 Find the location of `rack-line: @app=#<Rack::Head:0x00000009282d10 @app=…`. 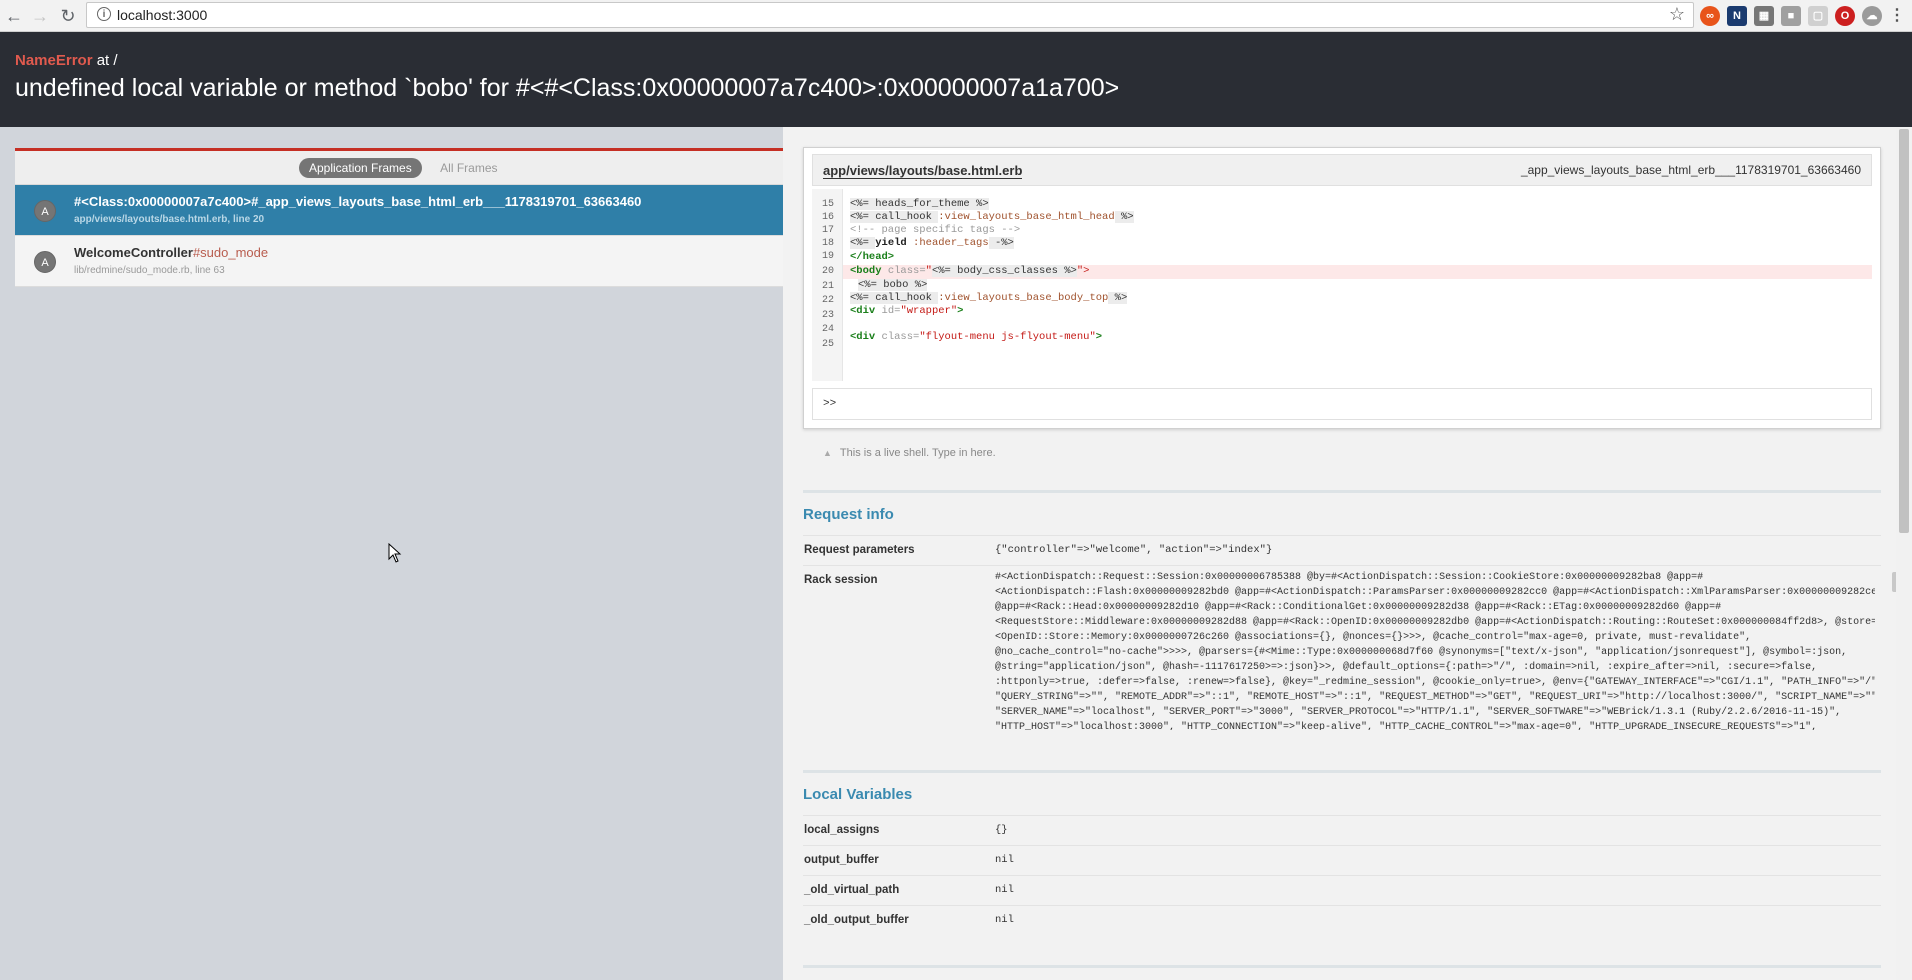

rack-line: @app=#<Rack::Head:0x00000009282d10 @app=… is located at coordinates (1358, 607).